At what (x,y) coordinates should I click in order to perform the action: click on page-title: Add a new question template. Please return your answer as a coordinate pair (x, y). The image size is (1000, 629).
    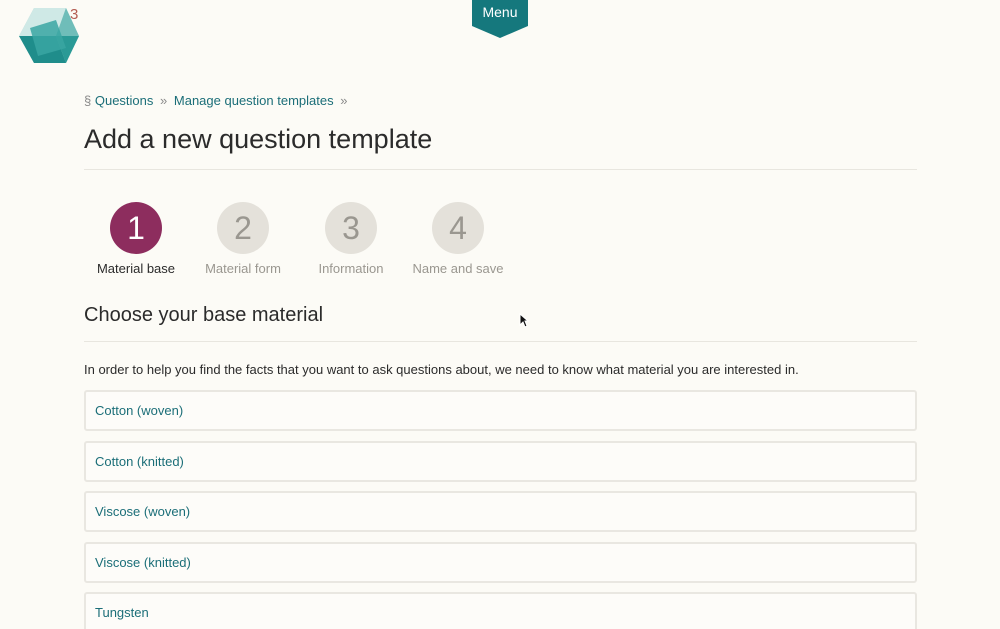
    Looking at the image, I should click on (258, 139).